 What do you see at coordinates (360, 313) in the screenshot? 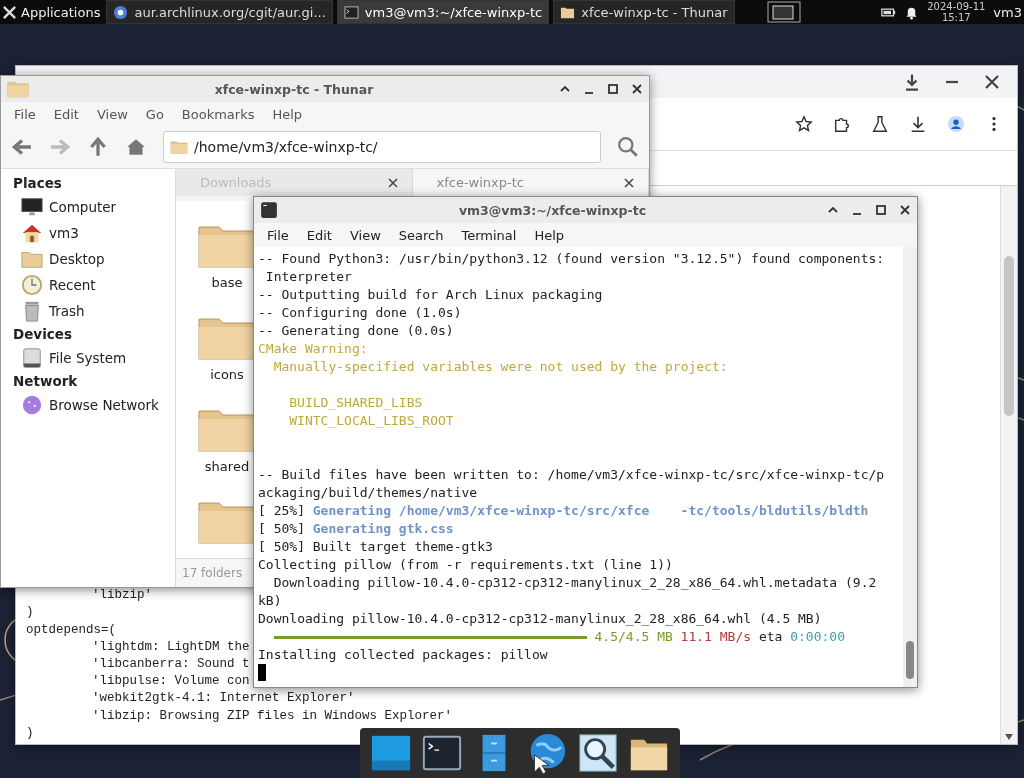
I see `terminal-text: -- Configuring done (1.0s)` at bounding box center [360, 313].